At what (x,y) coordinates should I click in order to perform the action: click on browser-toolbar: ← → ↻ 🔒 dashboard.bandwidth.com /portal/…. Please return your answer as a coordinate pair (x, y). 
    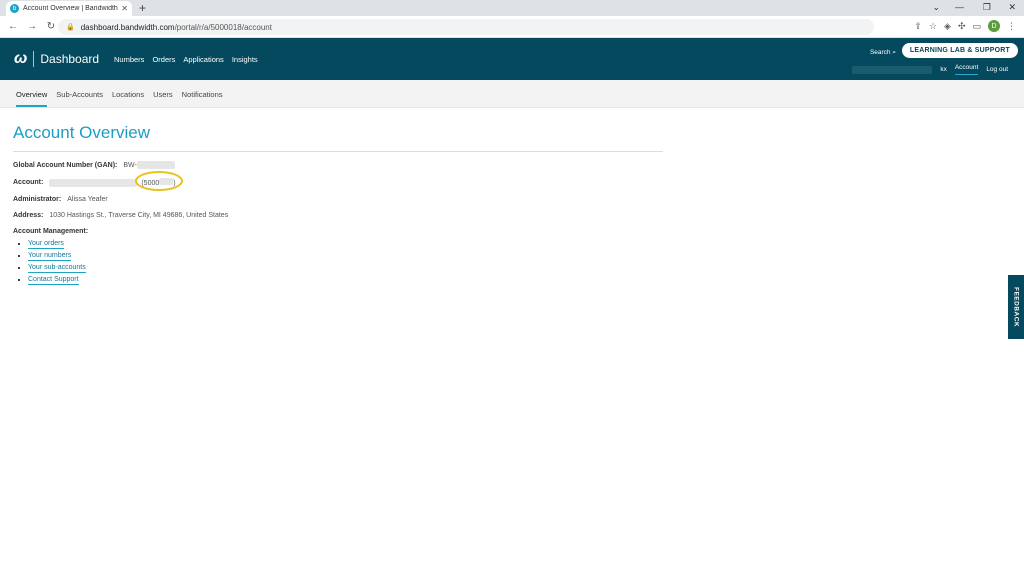
    Looking at the image, I should click on (512, 27).